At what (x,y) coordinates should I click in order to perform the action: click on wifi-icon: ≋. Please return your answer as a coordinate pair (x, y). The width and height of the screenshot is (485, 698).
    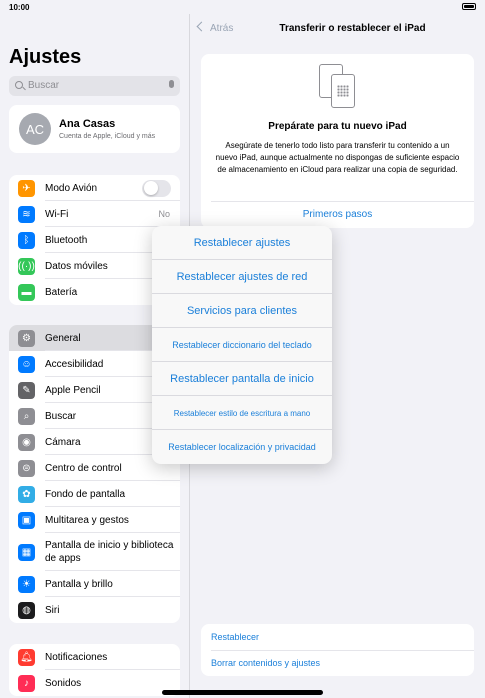
    Looking at the image, I should click on (26, 214).